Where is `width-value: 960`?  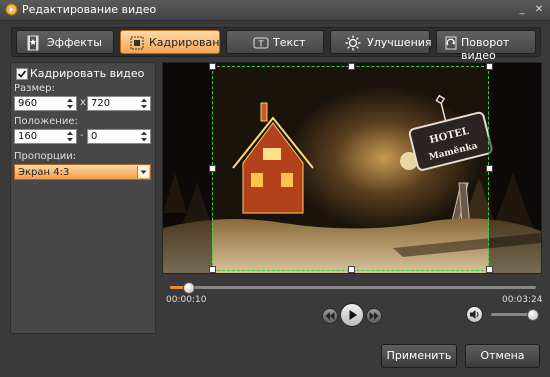
width-value: 960 is located at coordinates (28, 103).